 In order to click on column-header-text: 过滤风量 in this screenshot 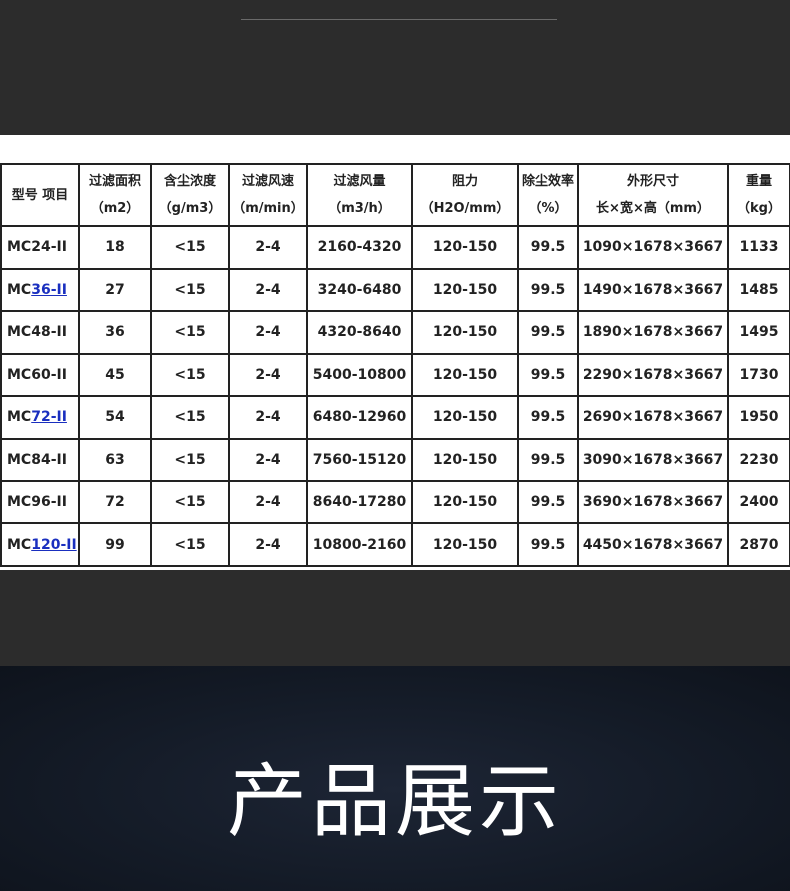, I will do `click(359, 182)`.